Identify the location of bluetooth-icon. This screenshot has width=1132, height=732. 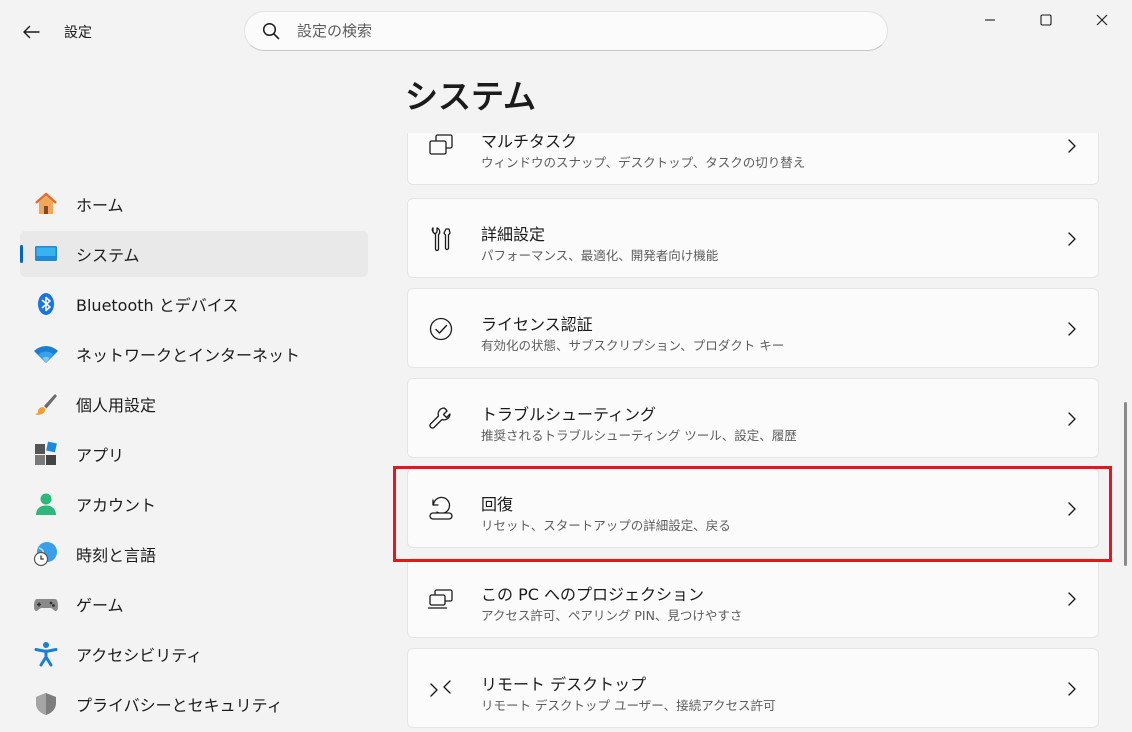
(46, 304).